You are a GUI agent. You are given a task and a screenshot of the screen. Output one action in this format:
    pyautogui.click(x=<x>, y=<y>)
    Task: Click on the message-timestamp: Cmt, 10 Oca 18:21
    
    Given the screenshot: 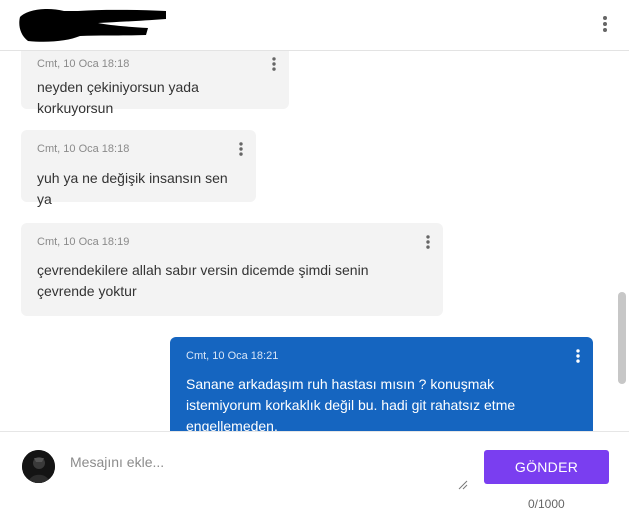 What is the action you would take?
    pyautogui.click(x=232, y=356)
    